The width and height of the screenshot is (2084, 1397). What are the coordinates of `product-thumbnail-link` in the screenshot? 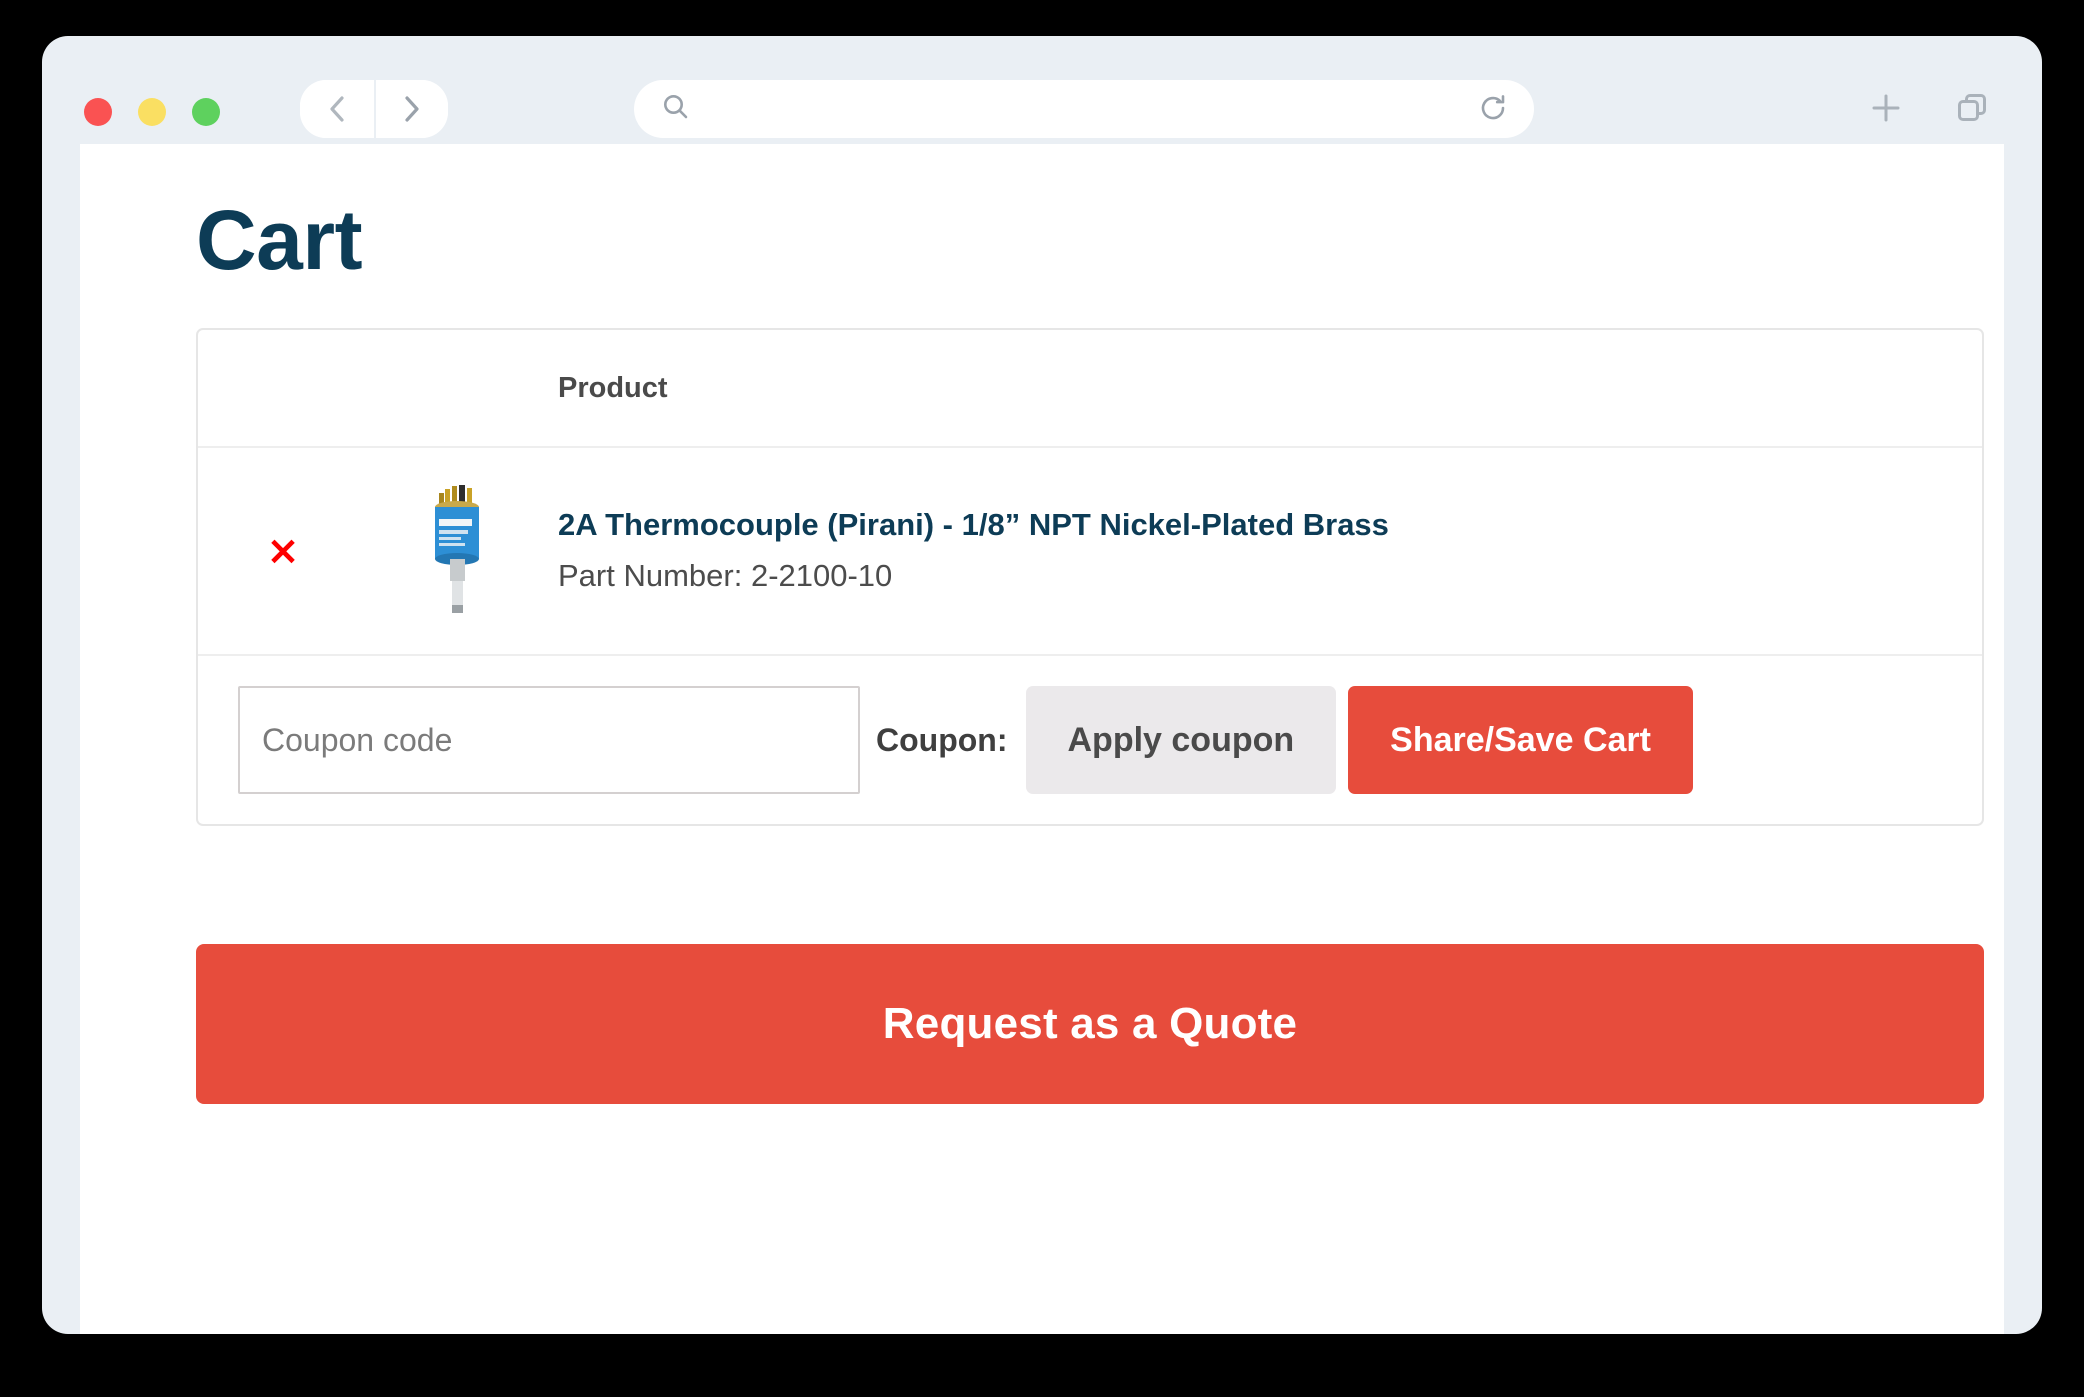 It's located at (458, 551).